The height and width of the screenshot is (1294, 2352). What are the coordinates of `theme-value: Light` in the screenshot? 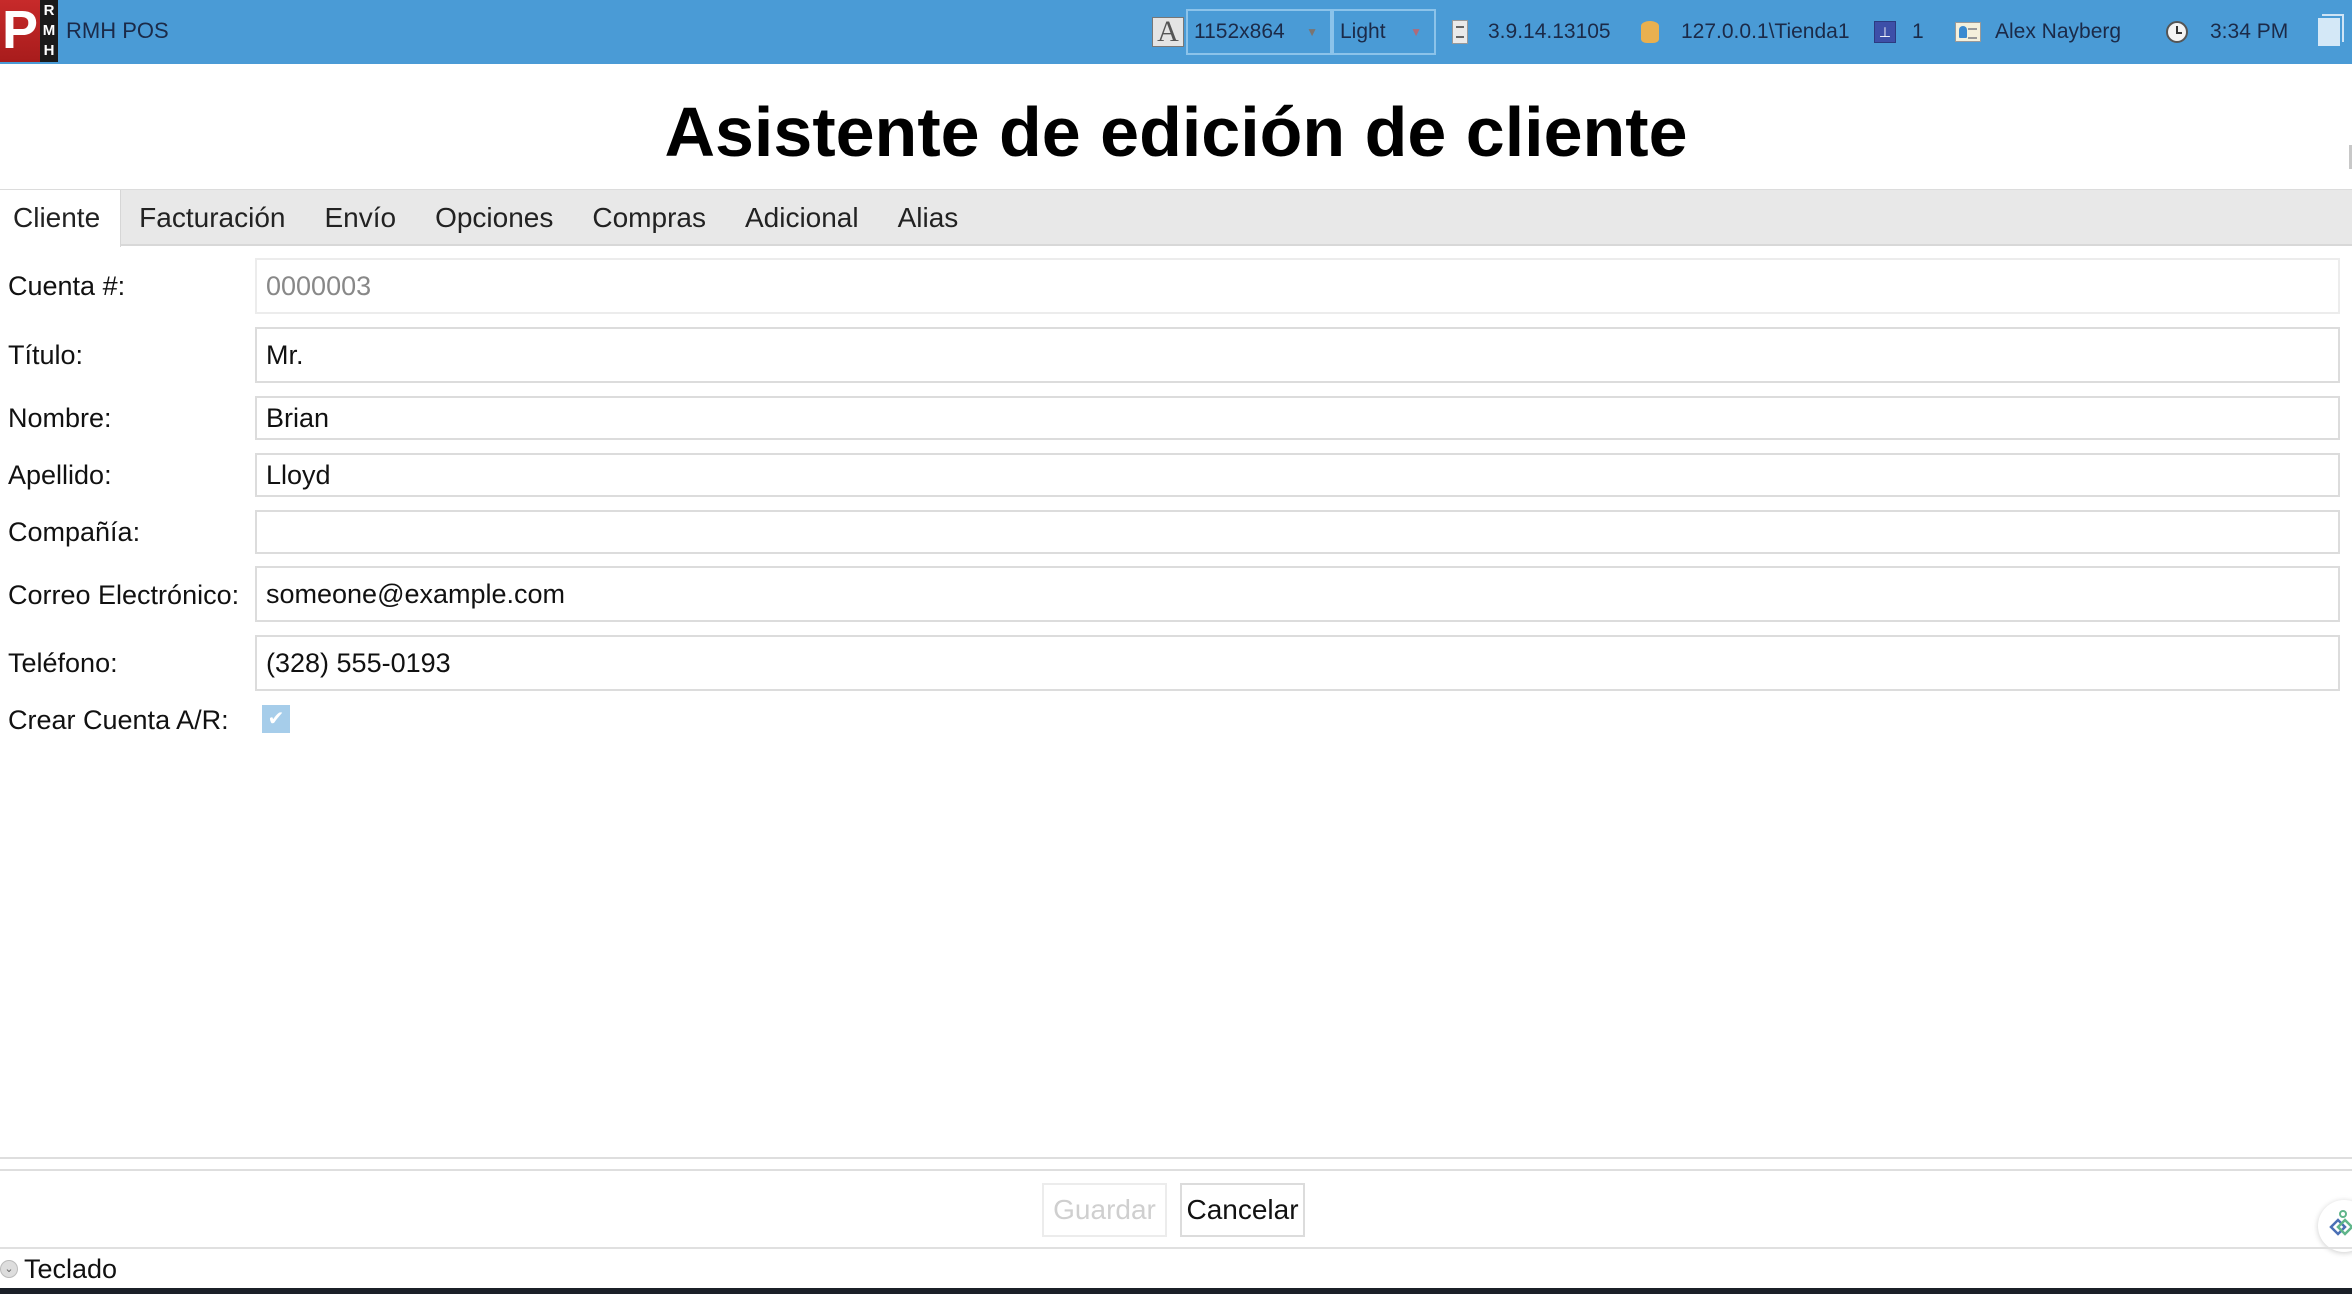 It's located at (1363, 31).